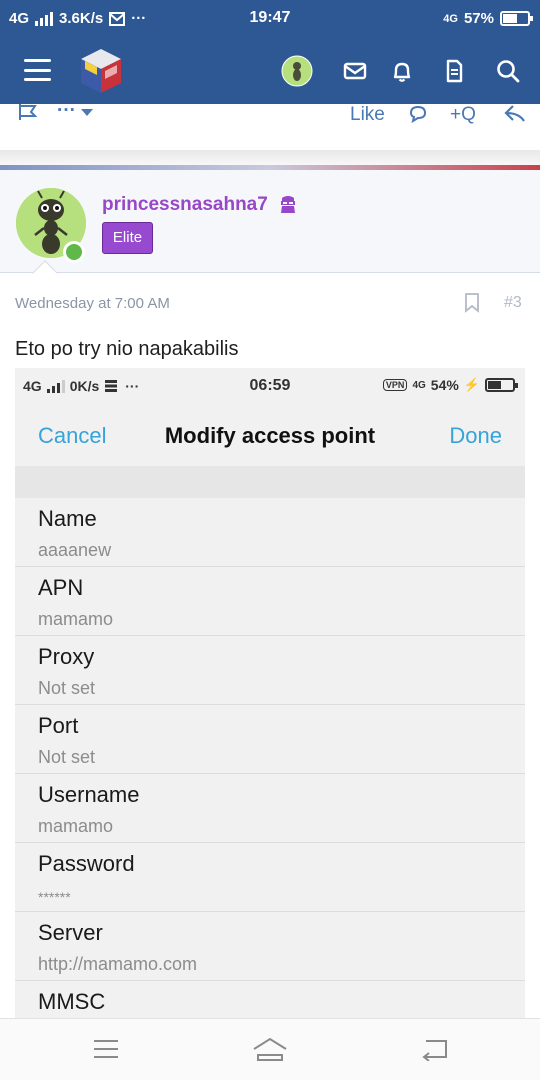 The image size is (540, 1080). Describe the element at coordinates (516, 18) in the screenshot. I see `battery-icon` at that location.